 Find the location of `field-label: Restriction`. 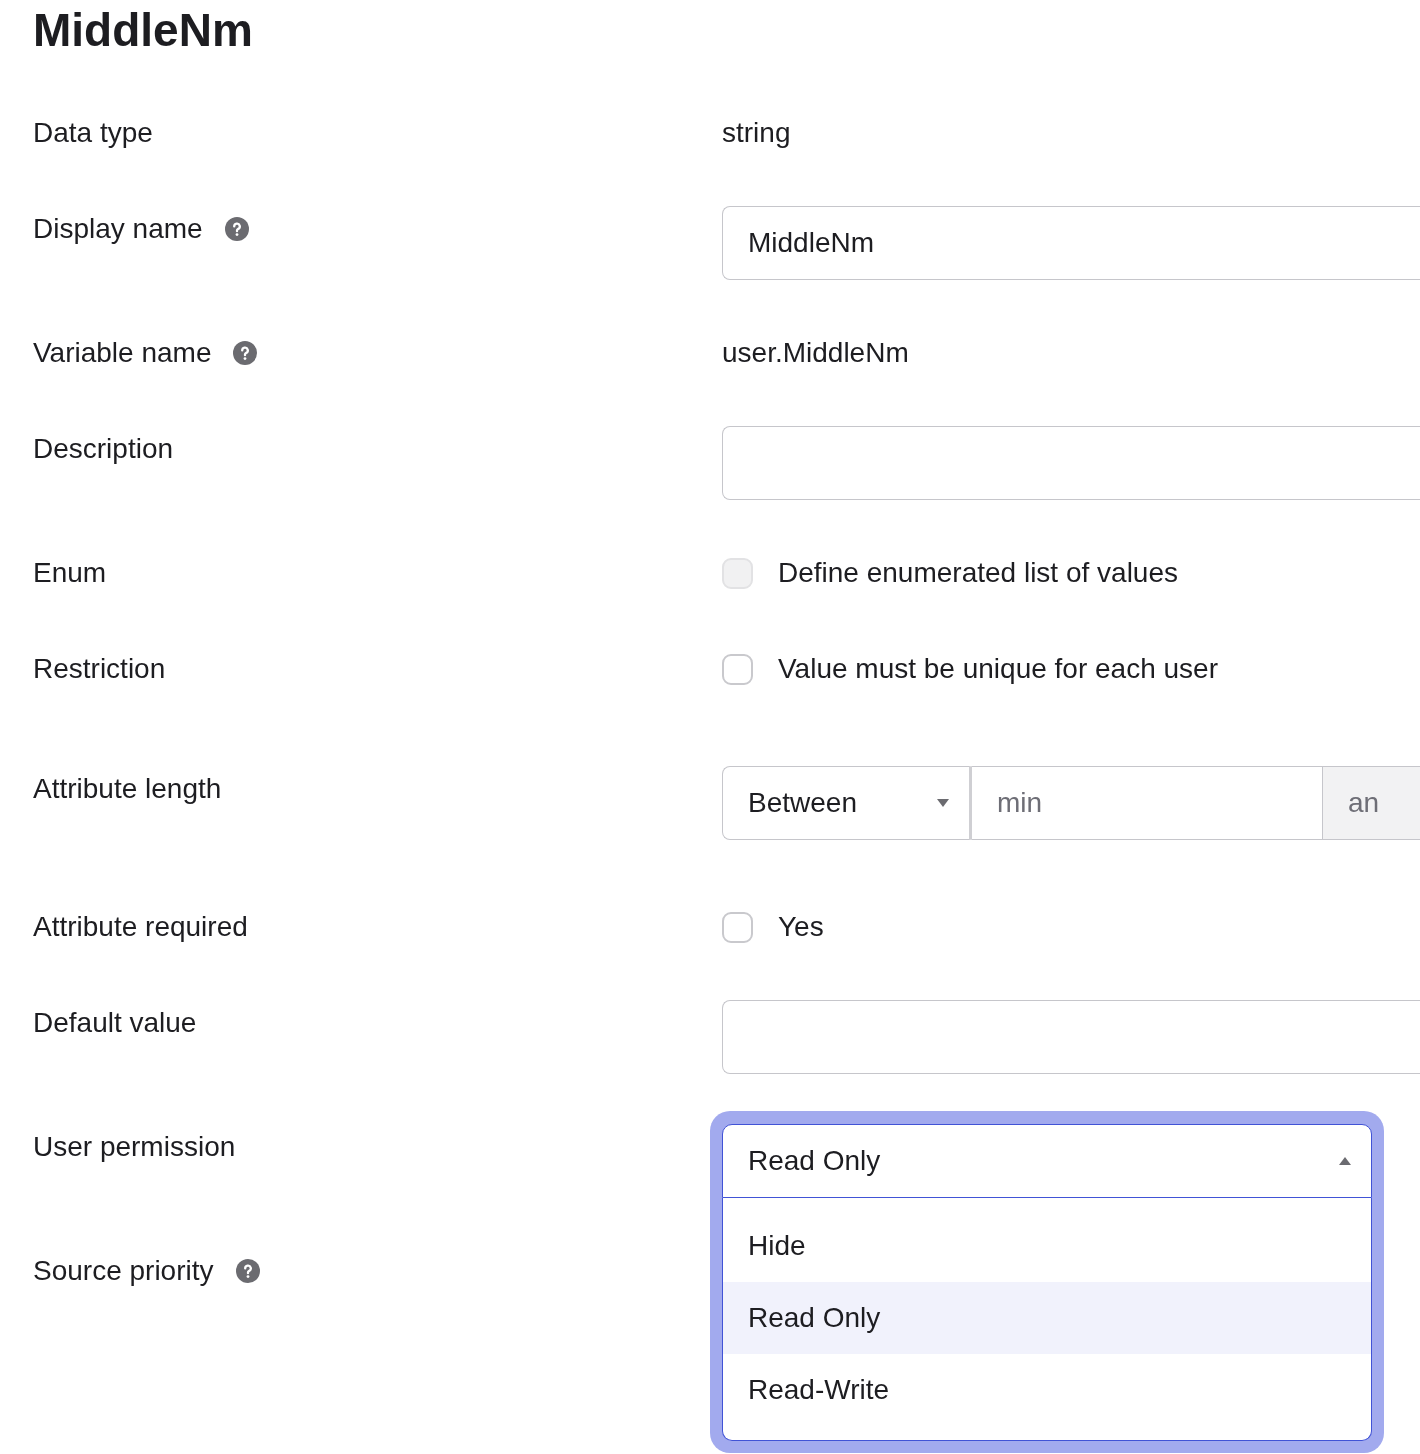

field-label: Restriction is located at coordinates (99, 669).